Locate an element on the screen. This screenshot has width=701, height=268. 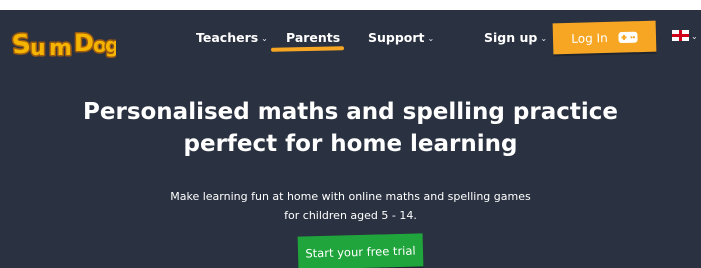
nav-signup: Sign up ⌄ is located at coordinates (515, 37).